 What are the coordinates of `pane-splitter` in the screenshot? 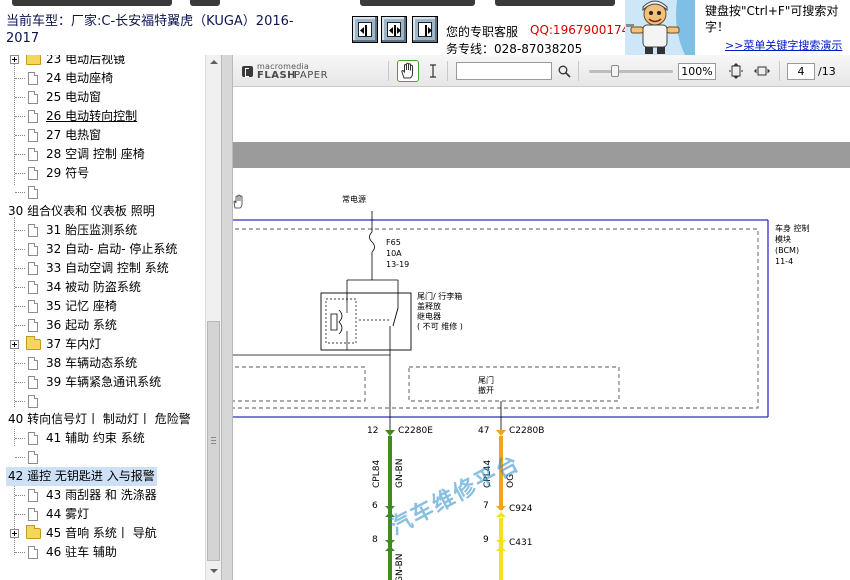 It's located at (227, 317).